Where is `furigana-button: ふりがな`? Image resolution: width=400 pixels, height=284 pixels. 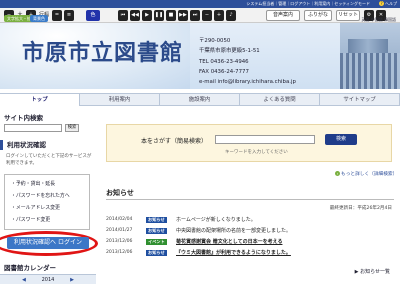
furigana-button: ふりがな is located at coordinates (318, 15).